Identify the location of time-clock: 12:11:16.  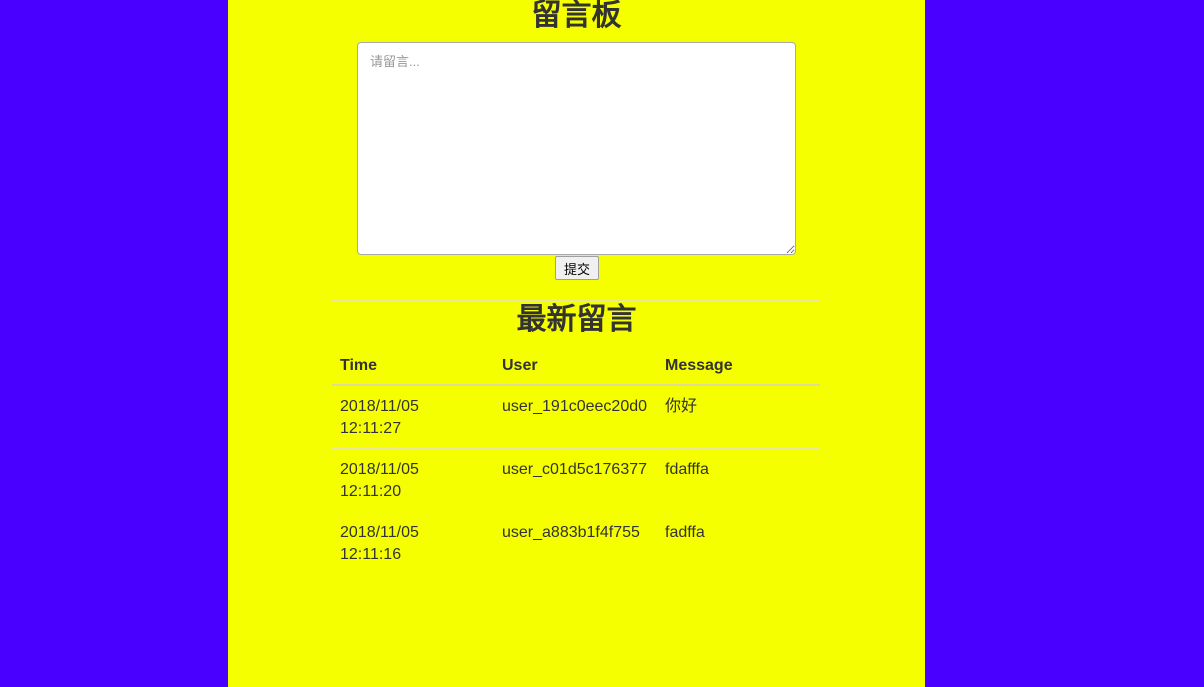
(371, 554).